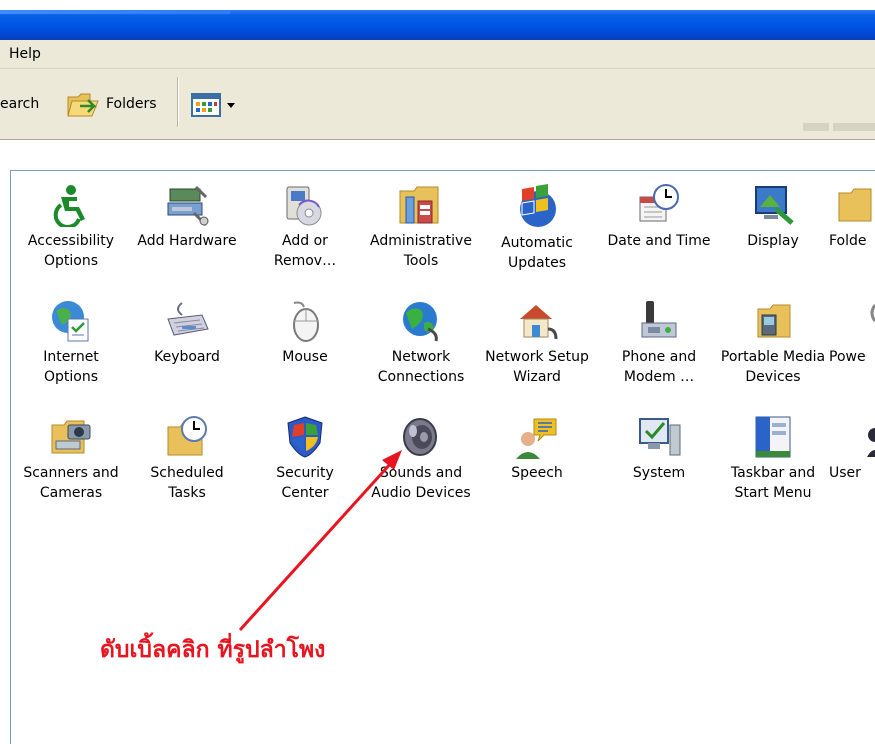  What do you see at coordinates (537, 253) in the screenshot?
I see `automatic-updates-label: Automatic Updates` at bounding box center [537, 253].